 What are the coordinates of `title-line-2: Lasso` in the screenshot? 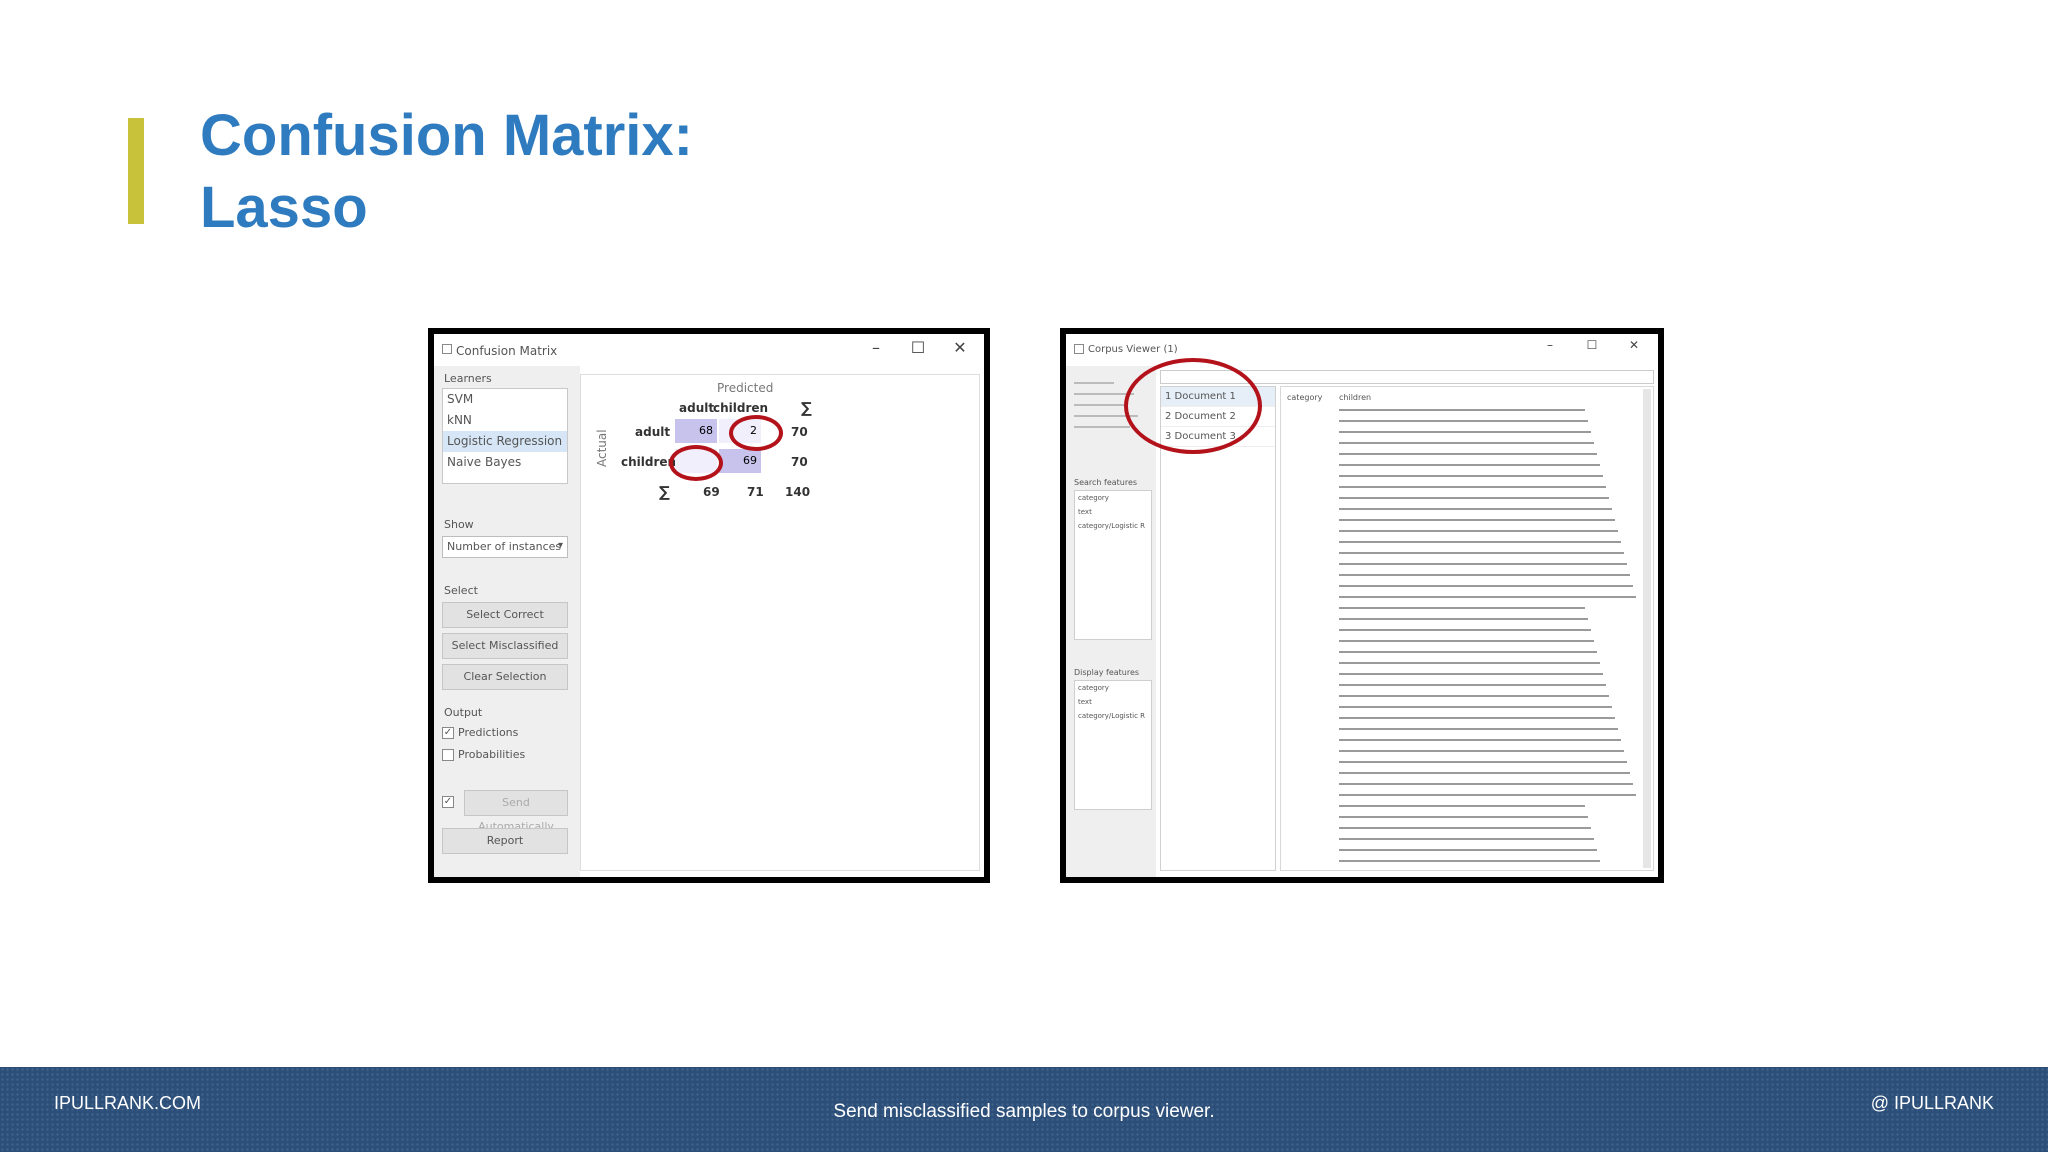 It's located at (284, 207).